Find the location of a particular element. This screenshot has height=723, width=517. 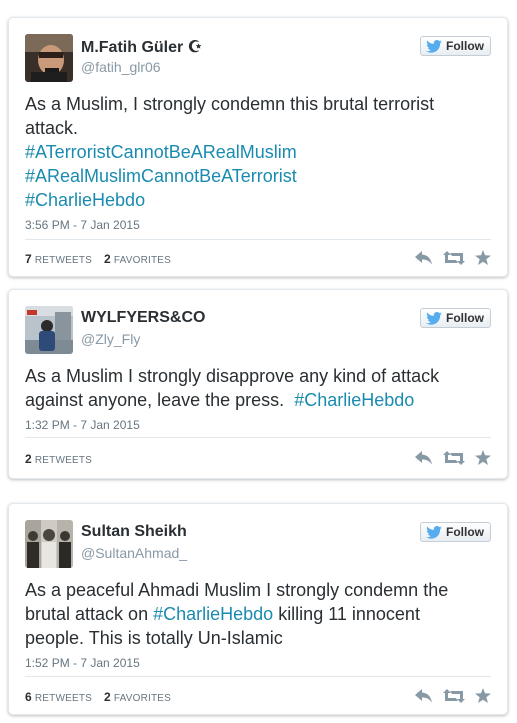

tweet-text-line: people. This is totally Un-Islamic is located at coordinates (154, 638).